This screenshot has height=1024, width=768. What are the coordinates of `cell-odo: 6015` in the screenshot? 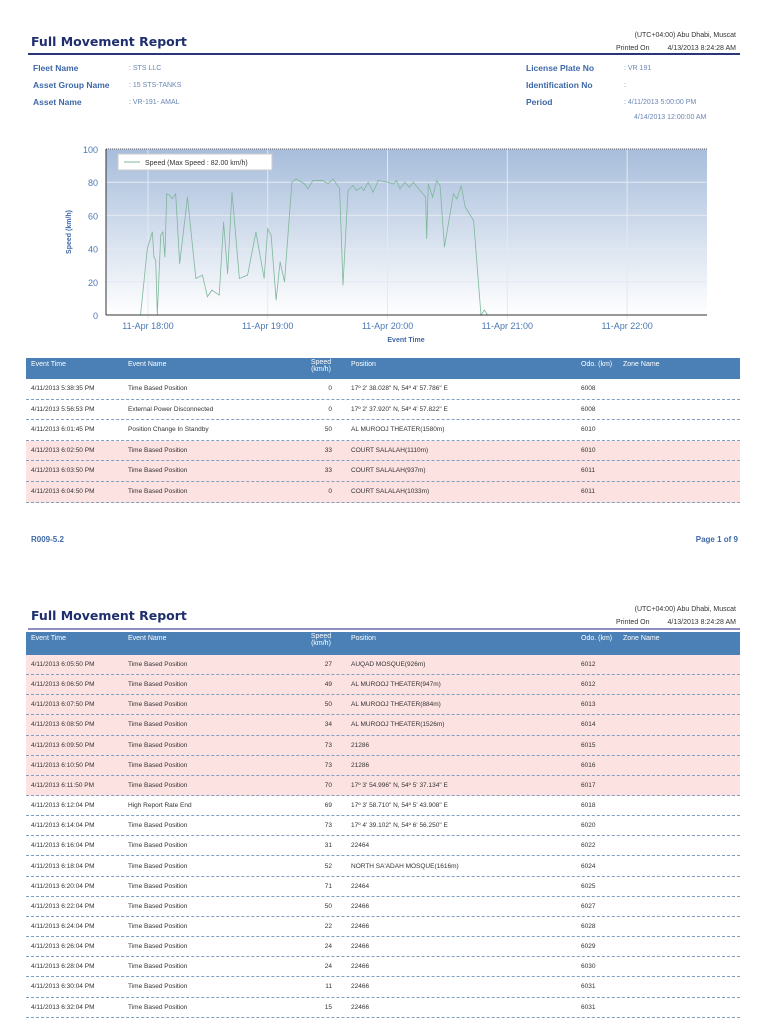 It's located at (588, 745).